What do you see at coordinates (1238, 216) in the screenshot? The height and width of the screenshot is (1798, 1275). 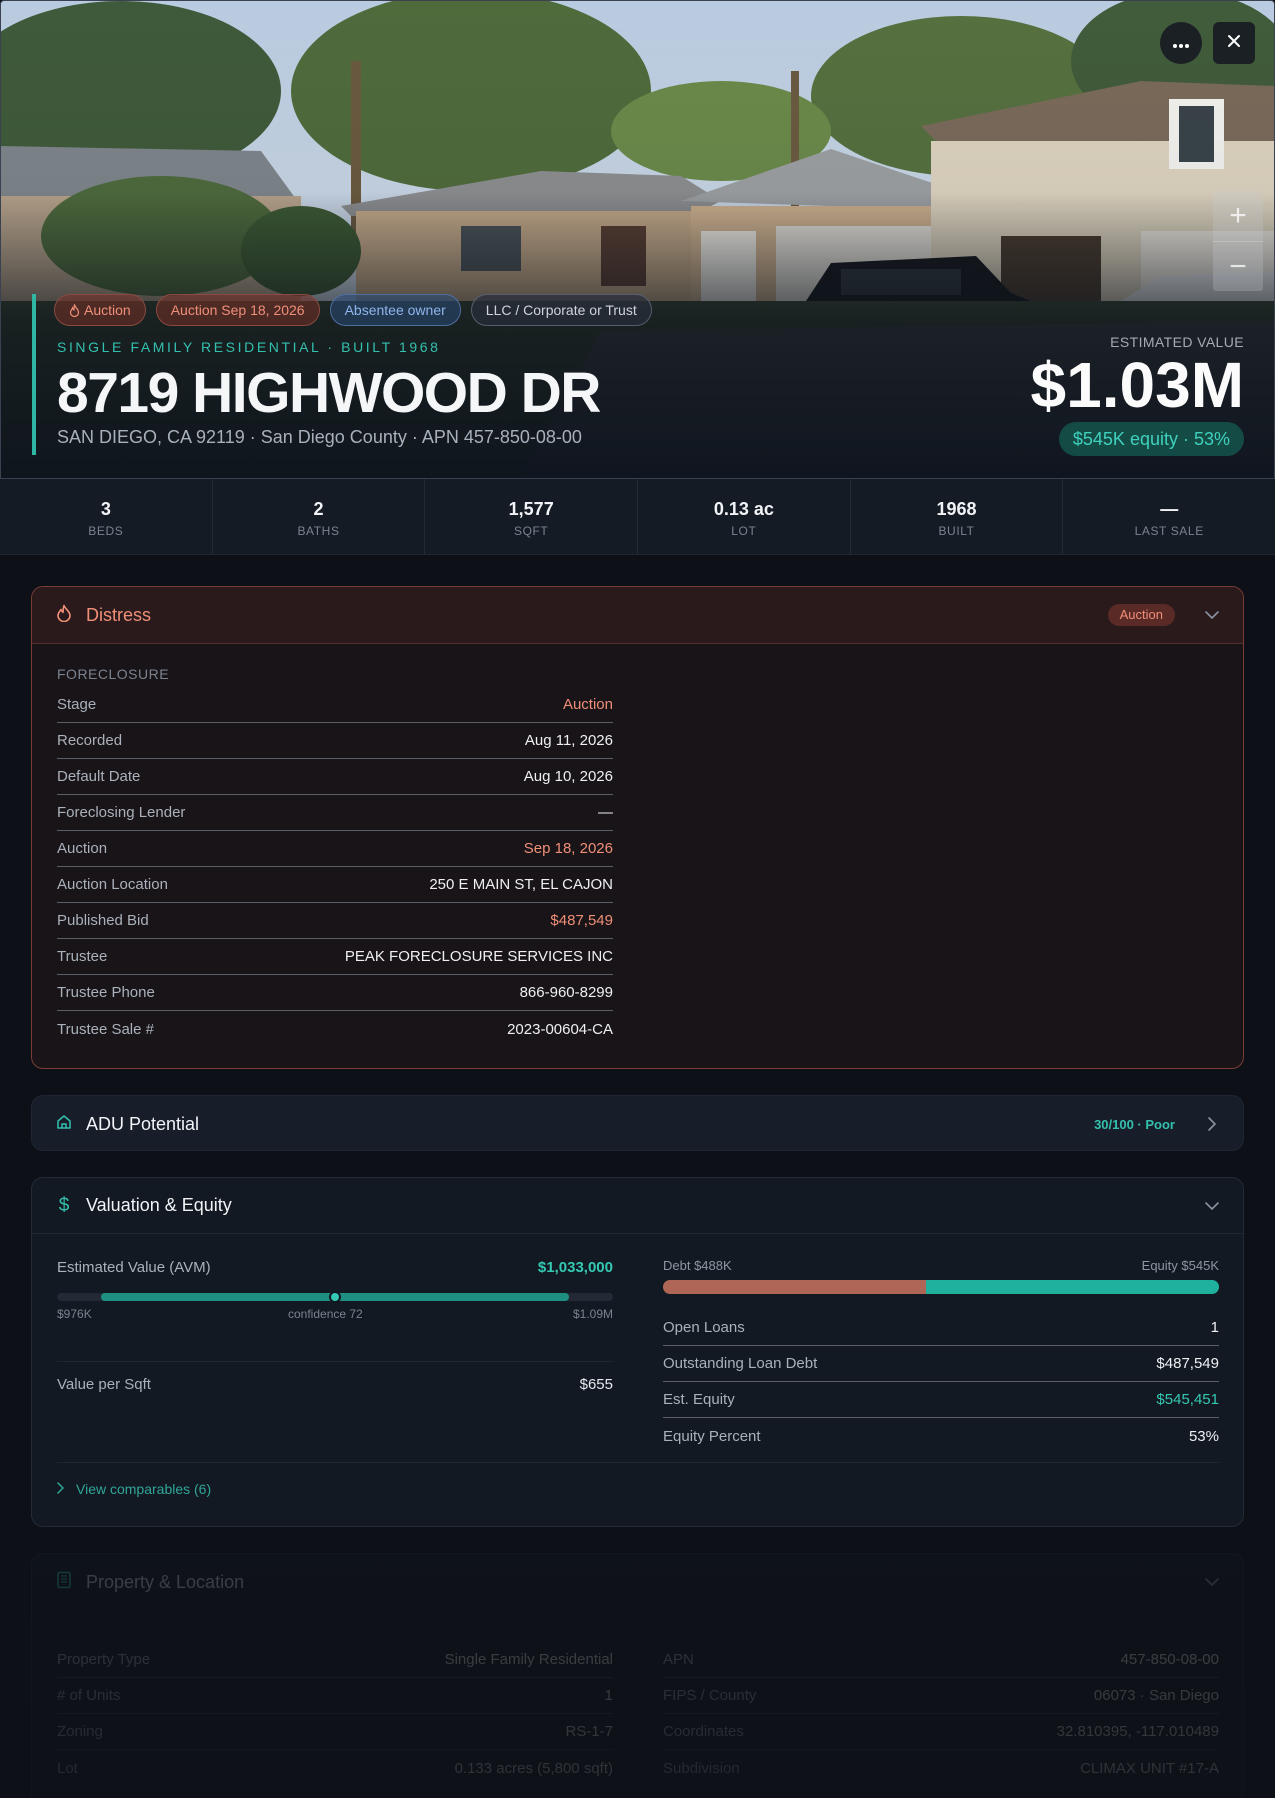 I see `zoom-in-button: +` at bounding box center [1238, 216].